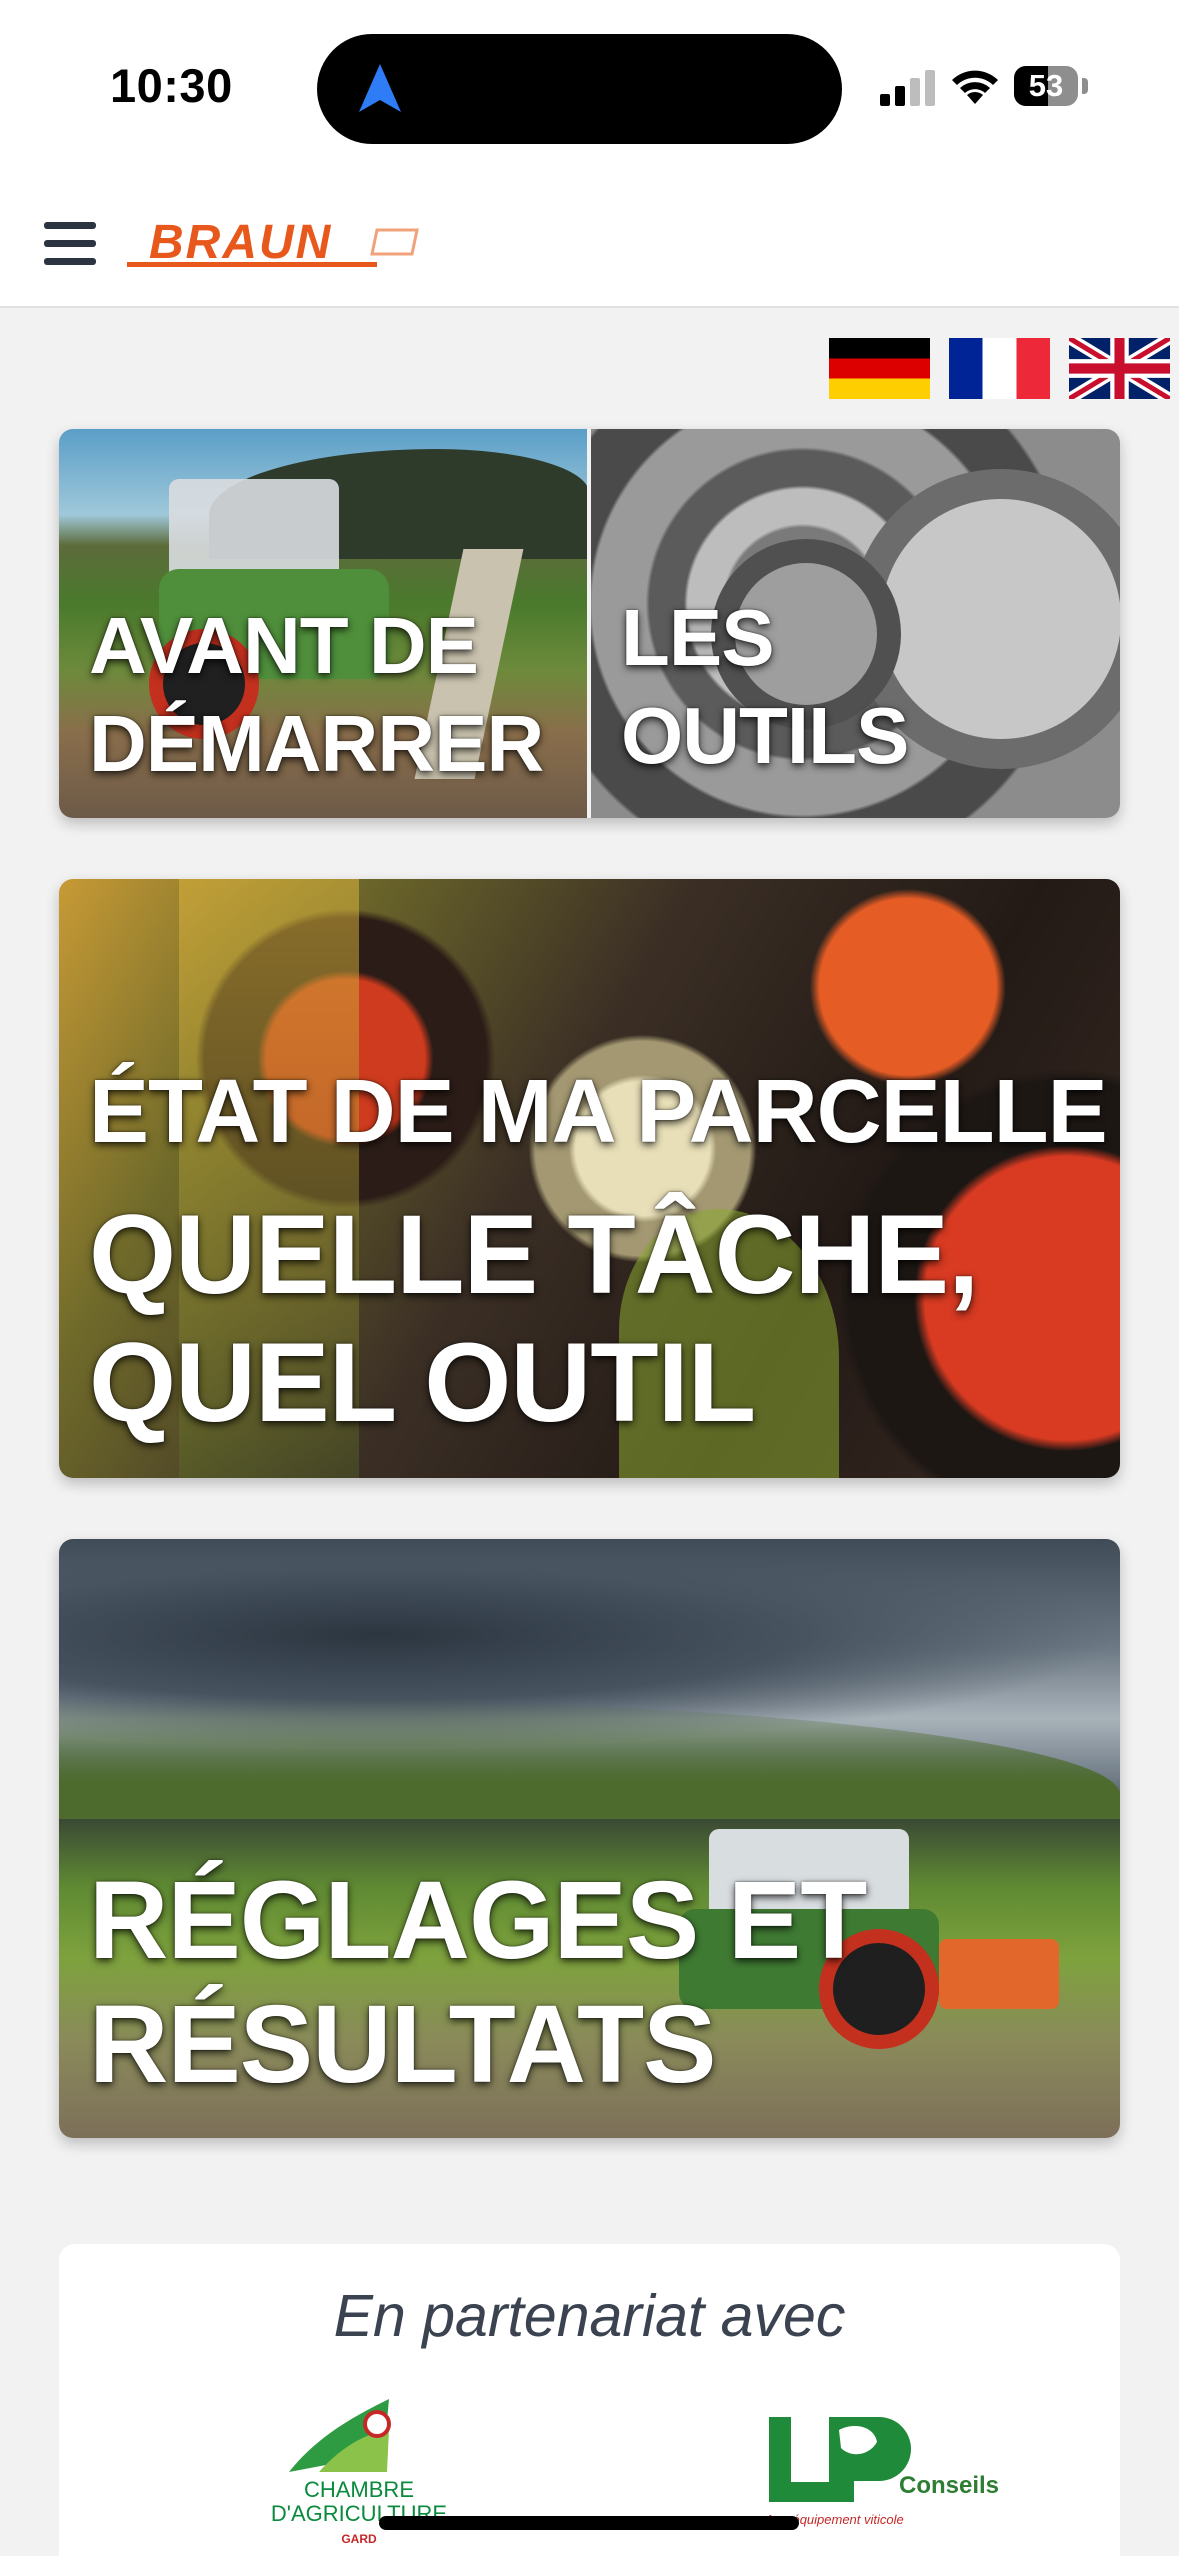 The image size is (1179, 2556). What do you see at coordinates (359, 2474) in the screenshot?
I see `chambre-agriculture-logo: CHAMBRE D'AGRICULTURE GARD` at bounding box center [359, 2474].